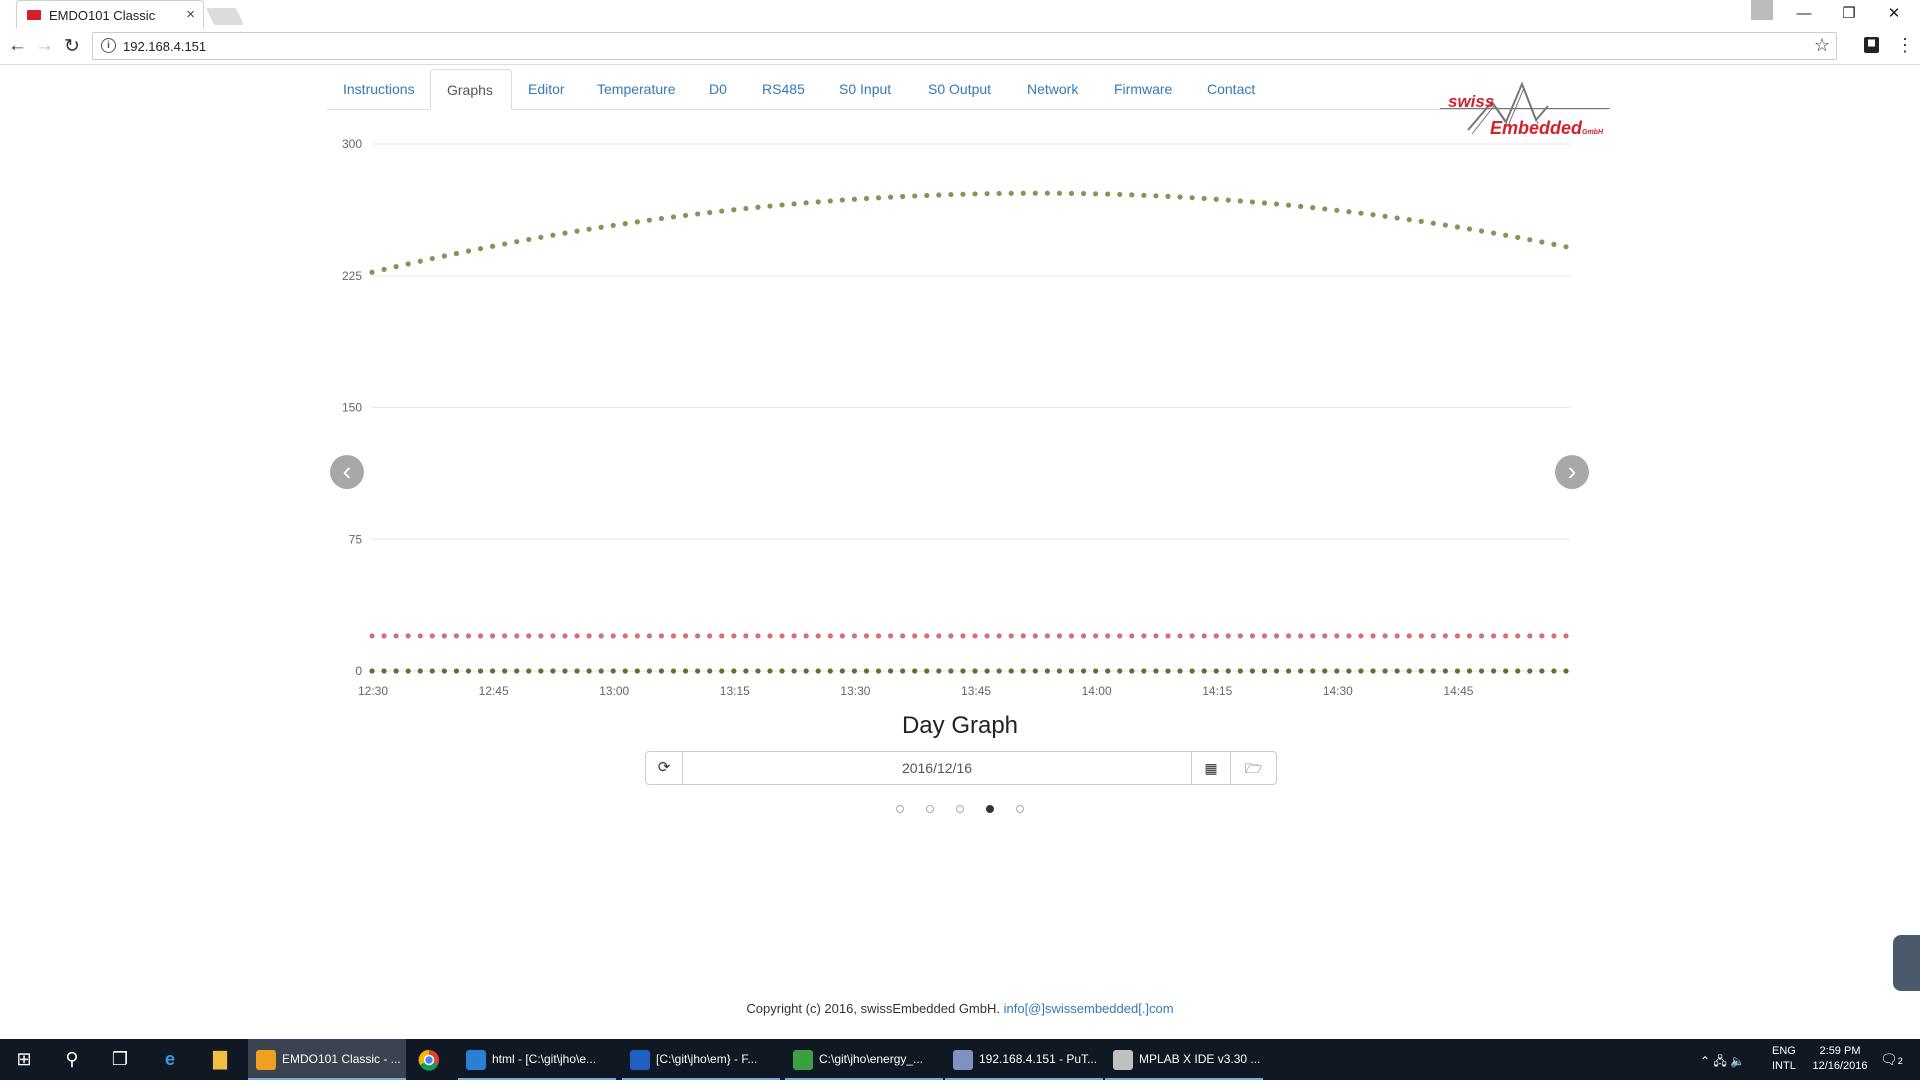 This screenshot has width=1920, height=1086. I want to click on browser-menu-icon: ⋮, so click(1905, 45).